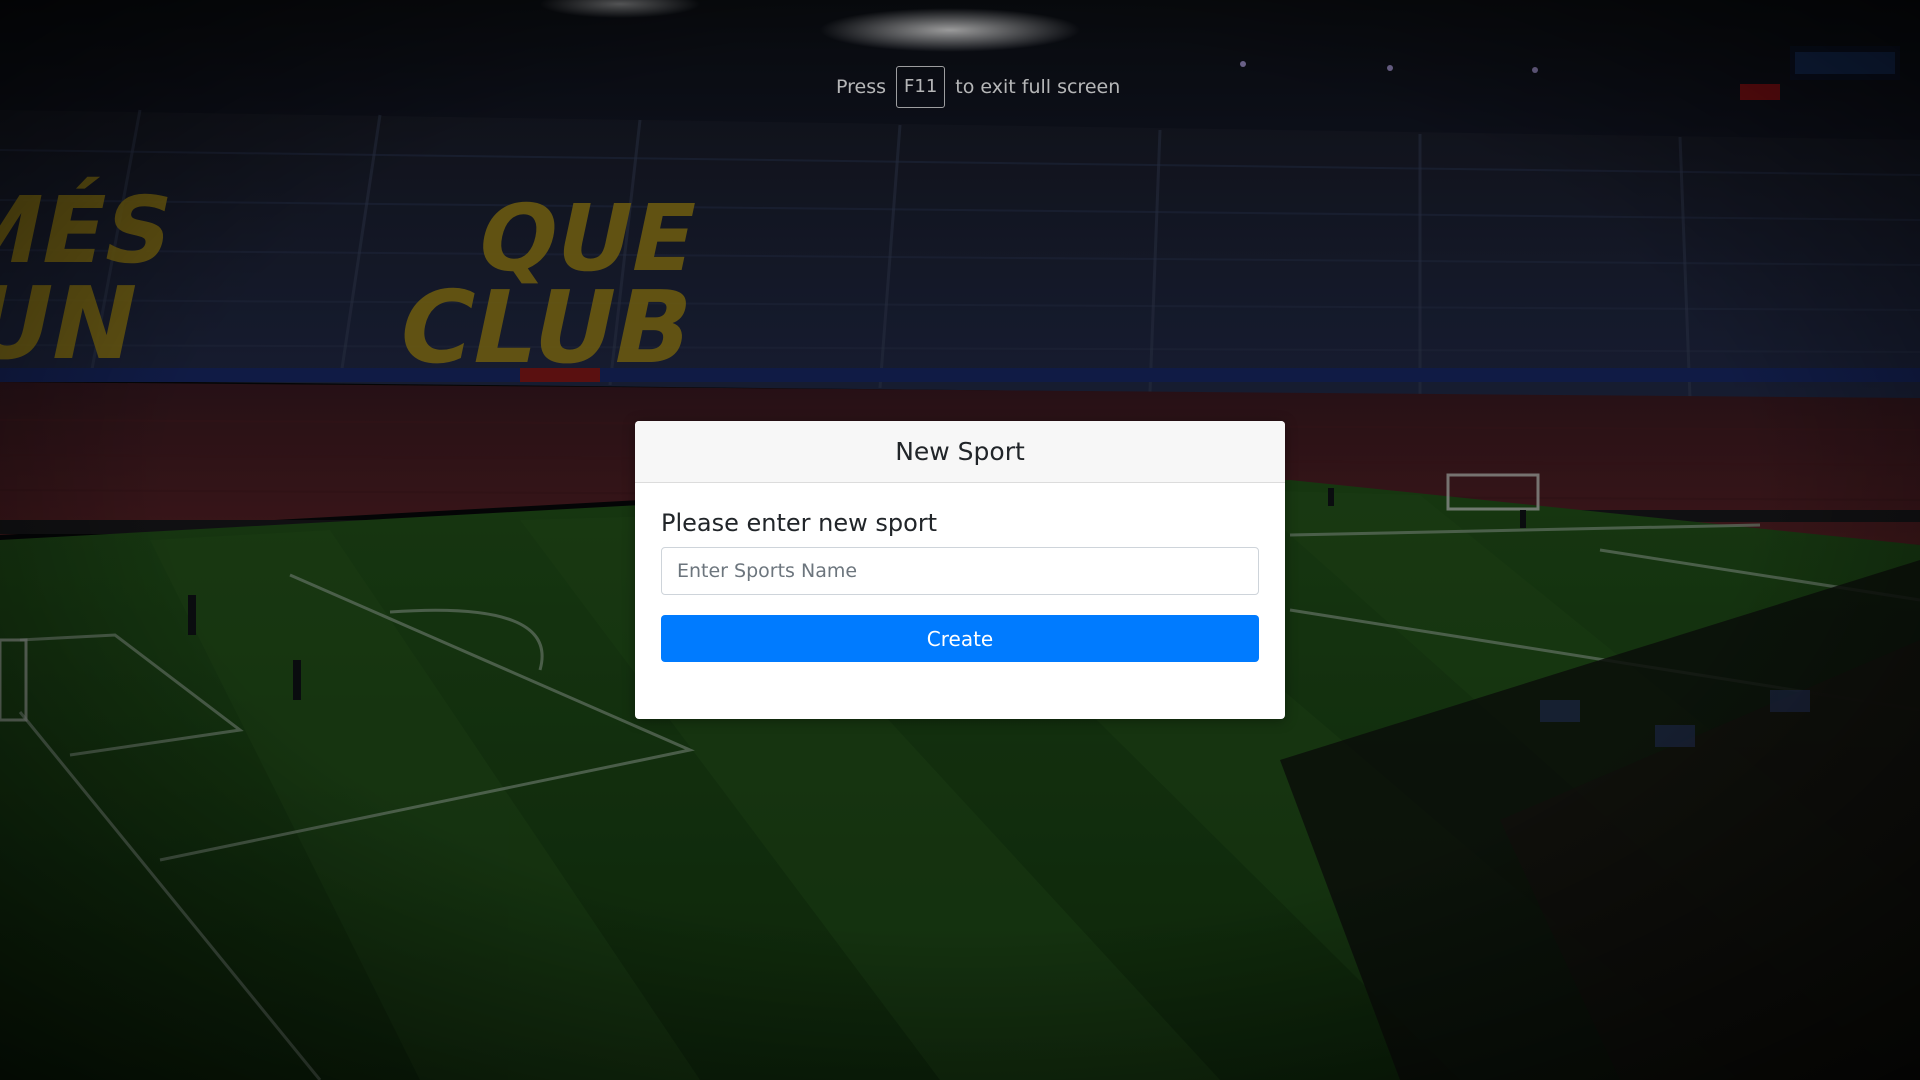 The image size is (1920, 1080). I want to click on new-sport-modal: New Sport Please enter new sport Create, so click(960, 570).